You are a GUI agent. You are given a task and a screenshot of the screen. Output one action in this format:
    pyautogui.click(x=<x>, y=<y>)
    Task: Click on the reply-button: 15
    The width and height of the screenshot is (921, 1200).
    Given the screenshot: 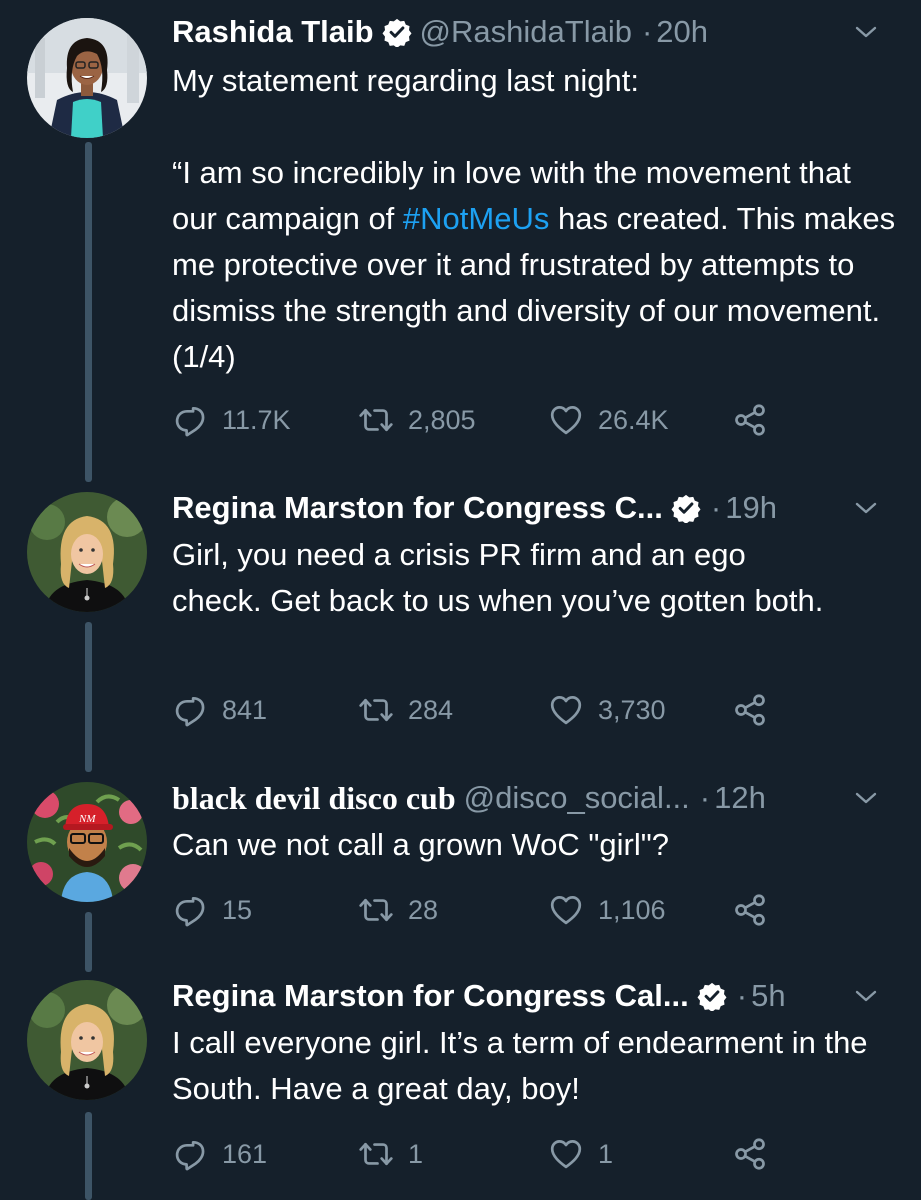 What is the action you would take?
    pyautogui.click(x=212, y=910)
    